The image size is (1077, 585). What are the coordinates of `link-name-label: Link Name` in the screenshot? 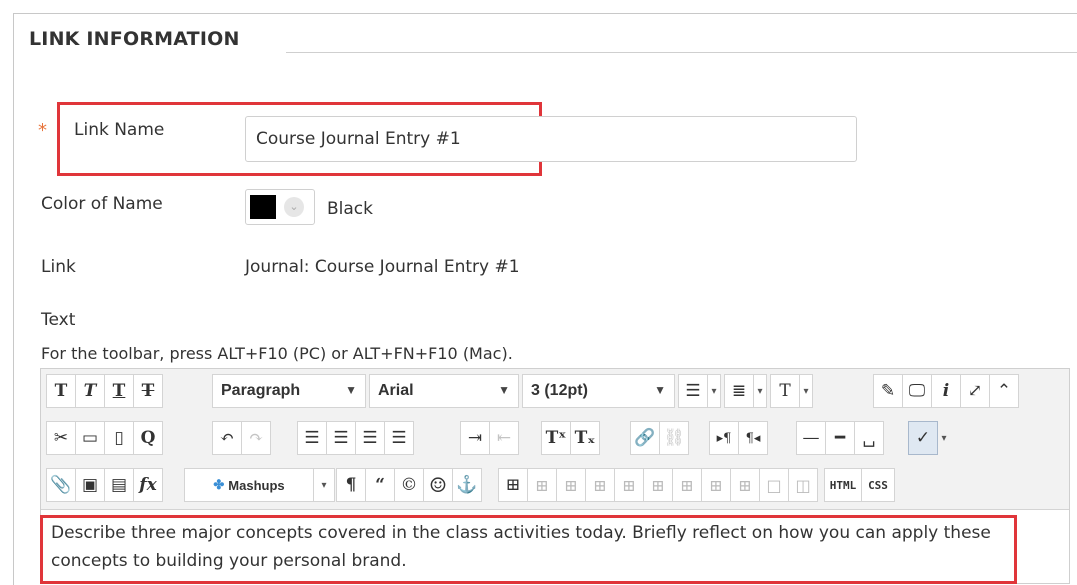 It's located at (119, 130).